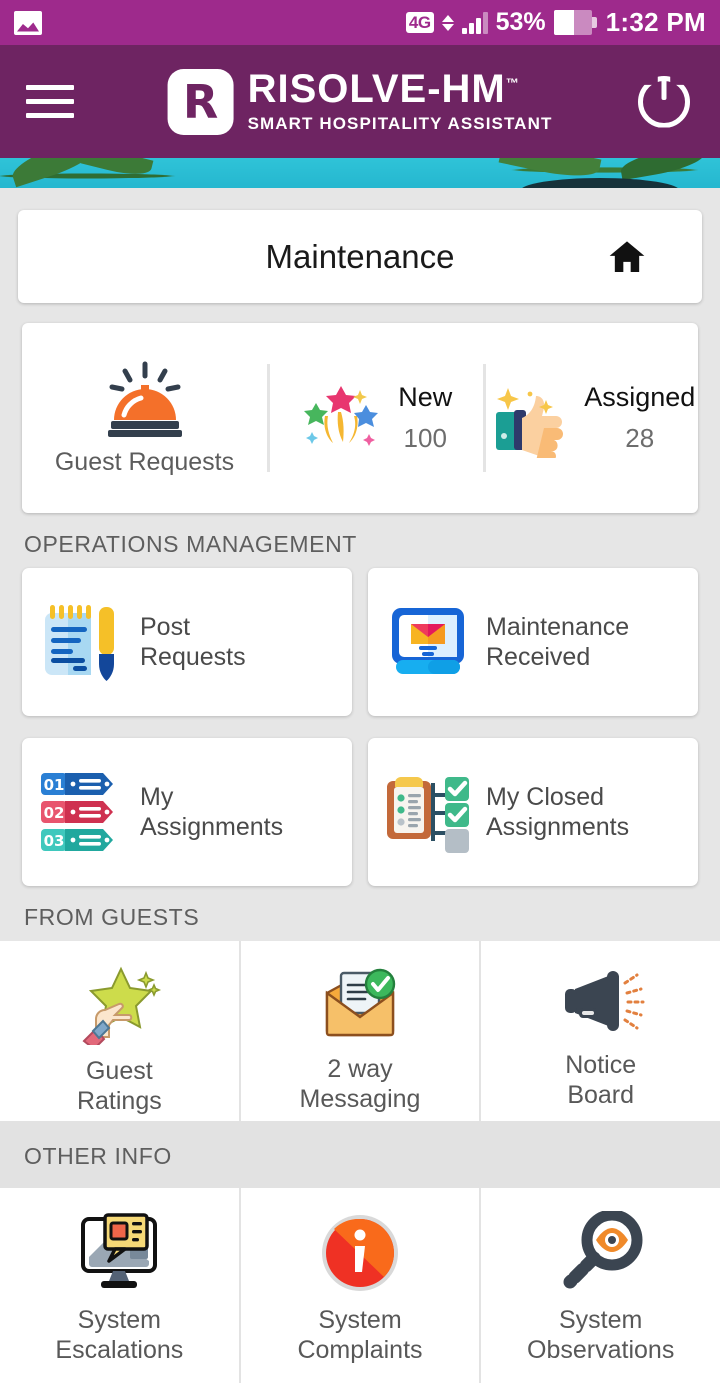 Image resolution: width=720 pixels, height=1383 pixels. What do you see at coordinates (112, 917) in the screenshot?
I see `section-heading-from-guests: FROM GUESTS` at bounding box center [112, 917].